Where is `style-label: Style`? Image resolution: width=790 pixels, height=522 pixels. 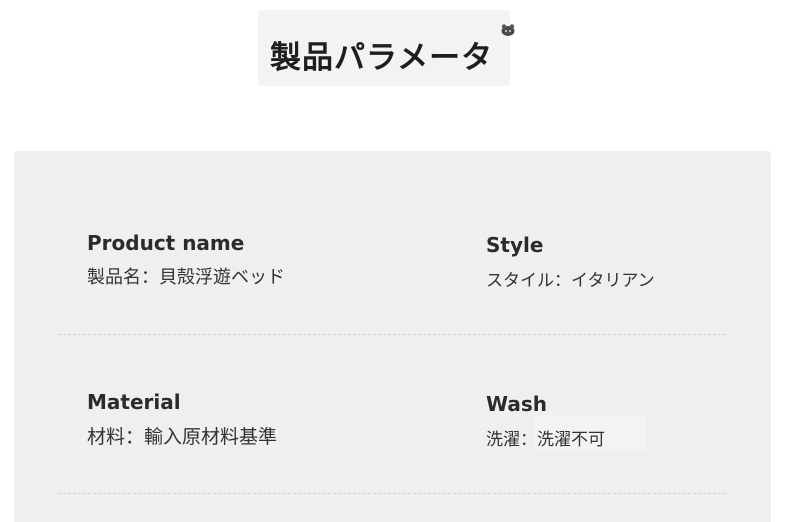 style-label: Style is located at coordinates (515, 245).